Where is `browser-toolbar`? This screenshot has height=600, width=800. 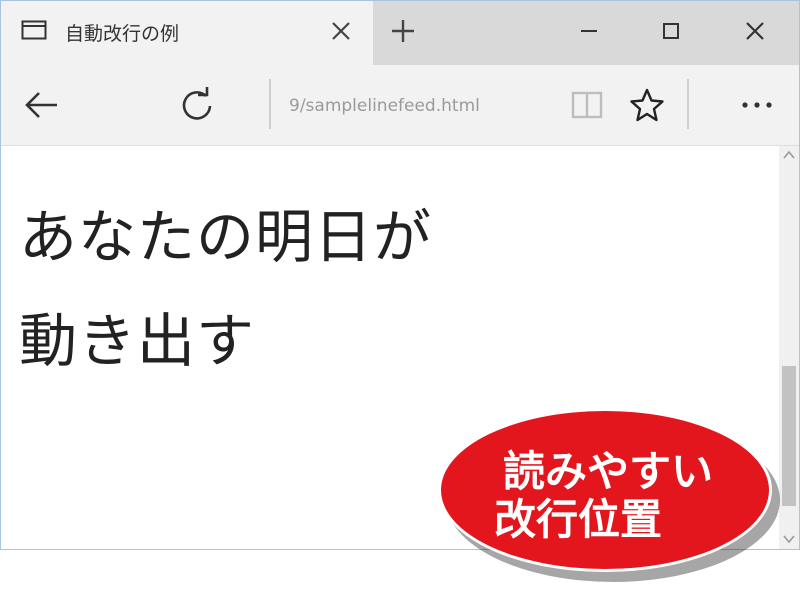 browser-toolbar is located at coordinates (400, 105).